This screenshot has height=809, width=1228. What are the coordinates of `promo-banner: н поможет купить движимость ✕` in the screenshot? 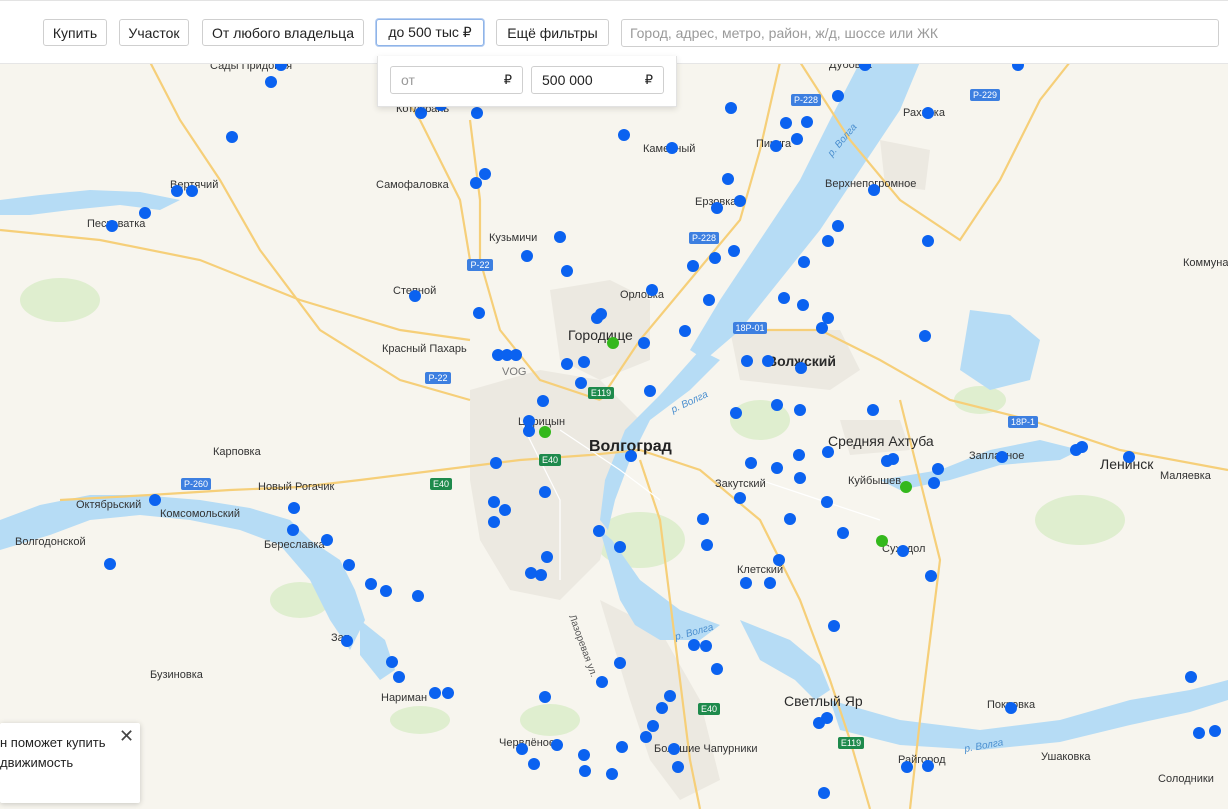 It's located at (70, 763).